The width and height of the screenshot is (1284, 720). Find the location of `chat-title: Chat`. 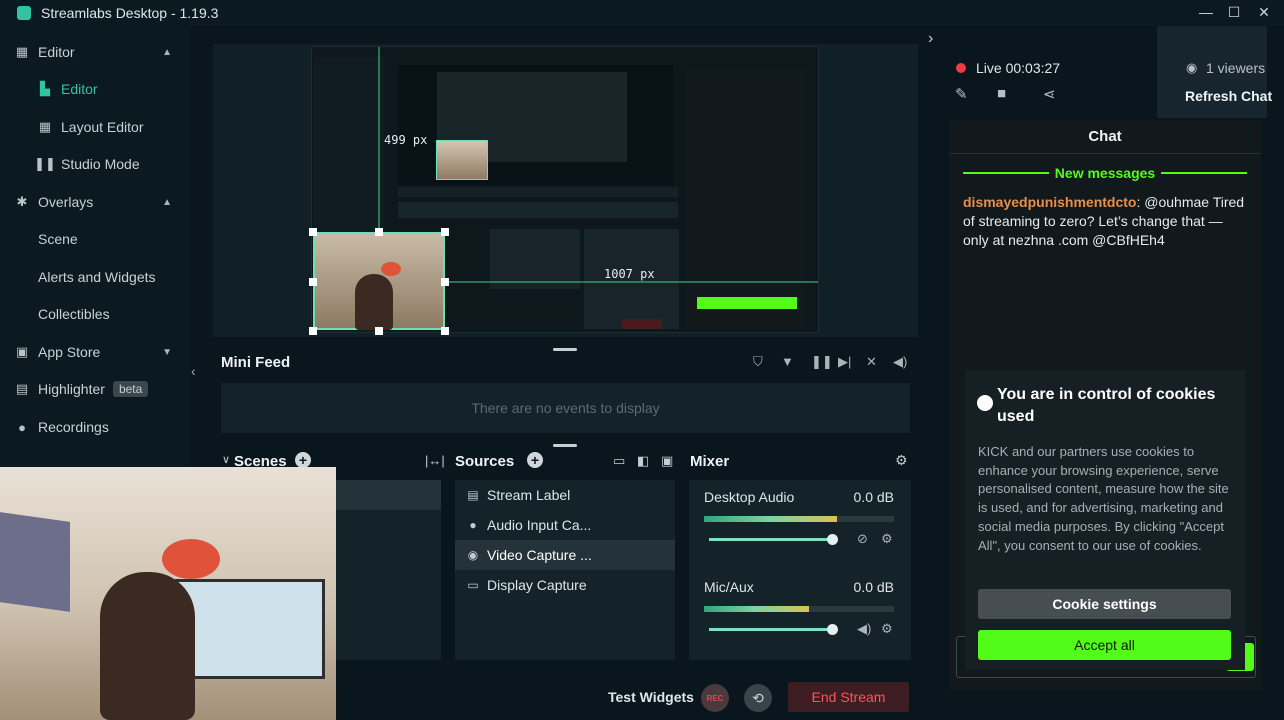

chat-title: Chat is located at coordinates (1105, 136).